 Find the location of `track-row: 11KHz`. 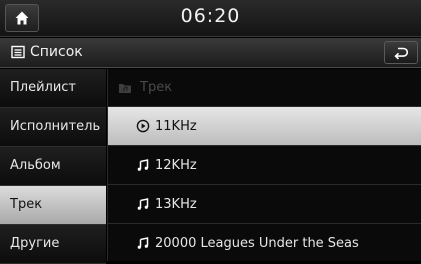

track-row: 11KHz is located at coordinates (264, 126).